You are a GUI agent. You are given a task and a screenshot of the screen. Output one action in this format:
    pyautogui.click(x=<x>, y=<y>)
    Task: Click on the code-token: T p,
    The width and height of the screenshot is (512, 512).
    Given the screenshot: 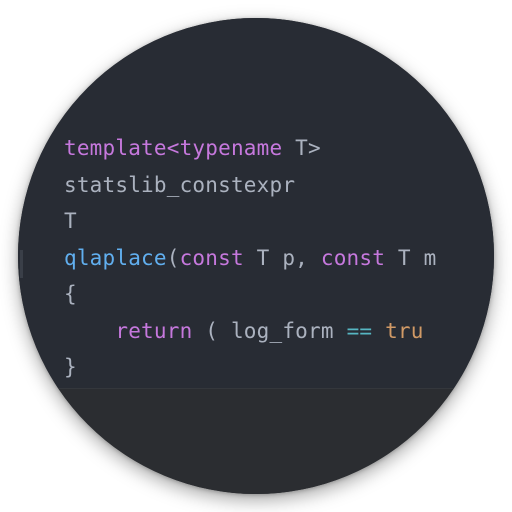 What is the action you would take?
    pyautogui.click(x=282, y=257)
    